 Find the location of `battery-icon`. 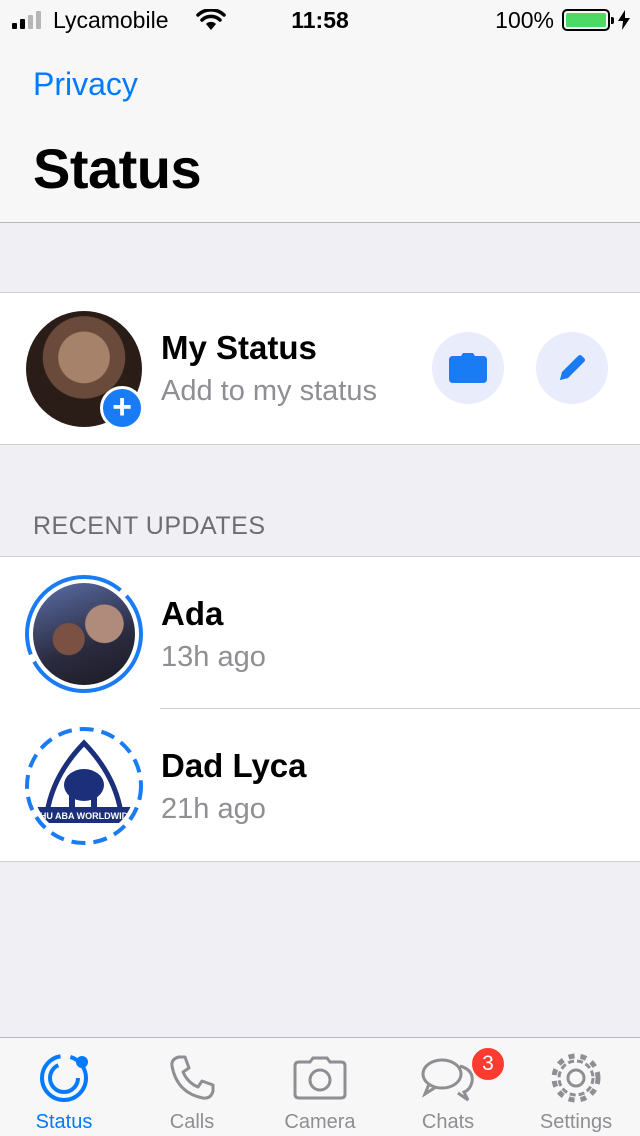

battery-icon is located at coordinates (588, 20).